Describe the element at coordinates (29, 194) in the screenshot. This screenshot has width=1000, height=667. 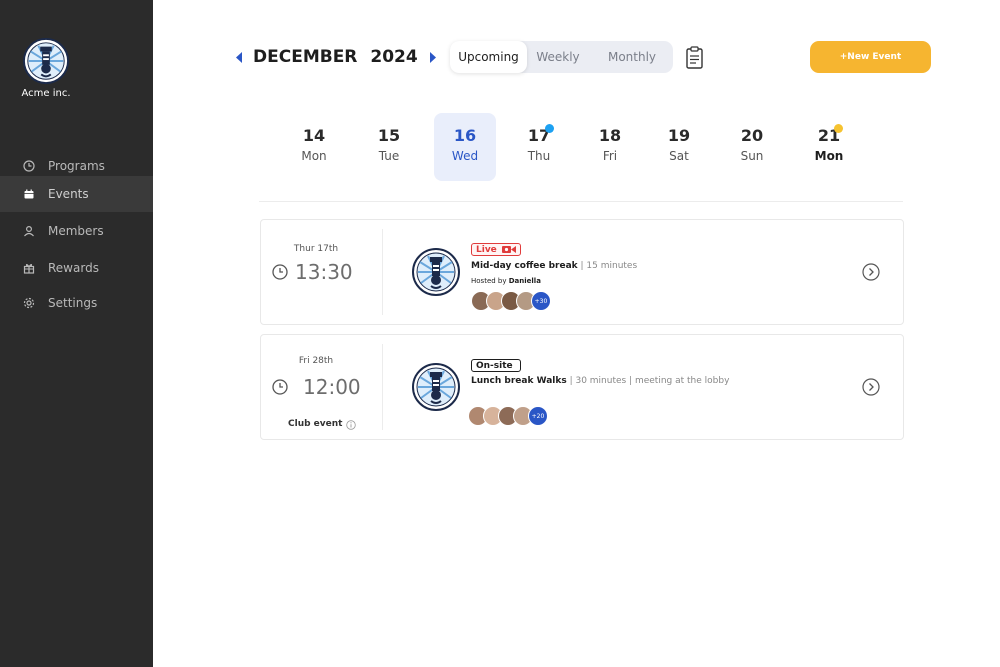
I see `calendar-icon` at that location.